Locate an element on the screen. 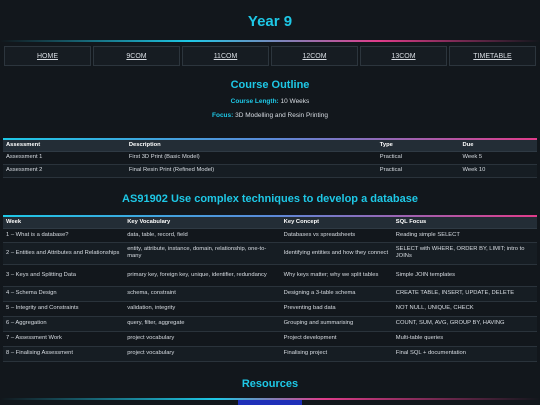  table-cell: Reading simple SELECT is located at coordinates (464, 235).